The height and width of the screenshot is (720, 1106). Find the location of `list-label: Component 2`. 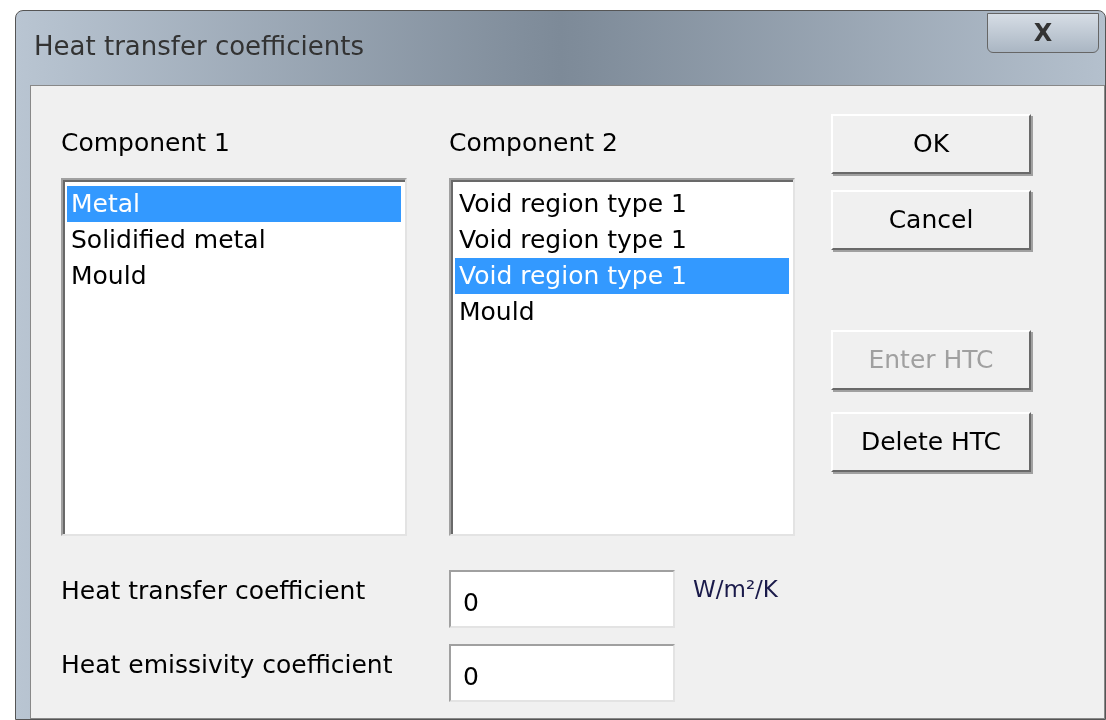

list-label: Component 2 is located at coordinates (534, 143).